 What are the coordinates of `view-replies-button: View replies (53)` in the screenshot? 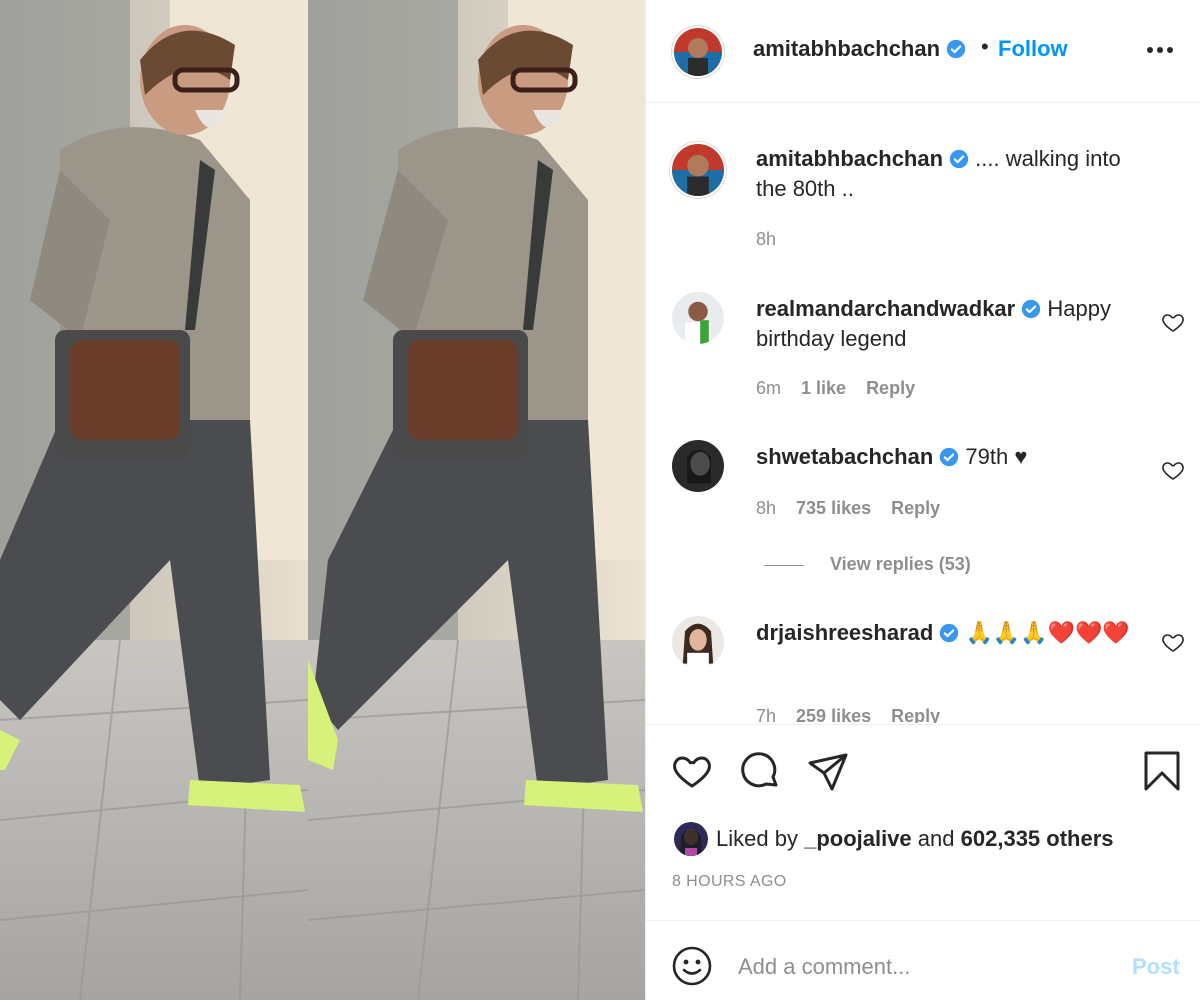 It's located at (867, 564).